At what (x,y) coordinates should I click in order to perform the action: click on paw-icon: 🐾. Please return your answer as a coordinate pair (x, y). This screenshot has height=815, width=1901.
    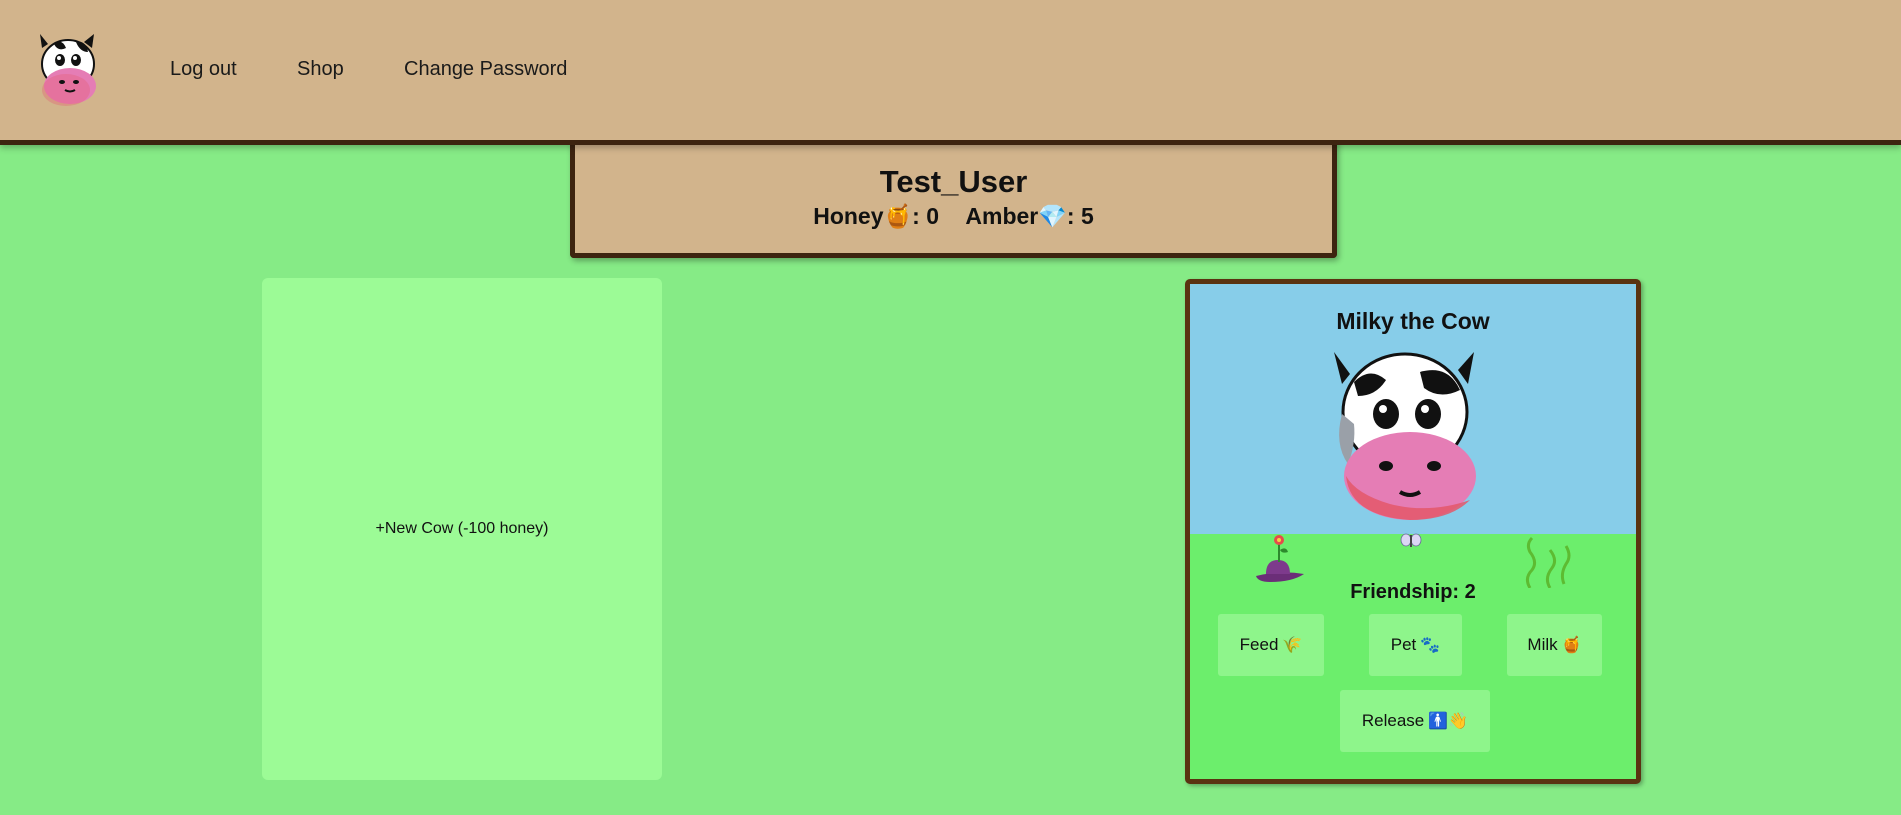
    Looking at the image, I should click on (1430, 645).